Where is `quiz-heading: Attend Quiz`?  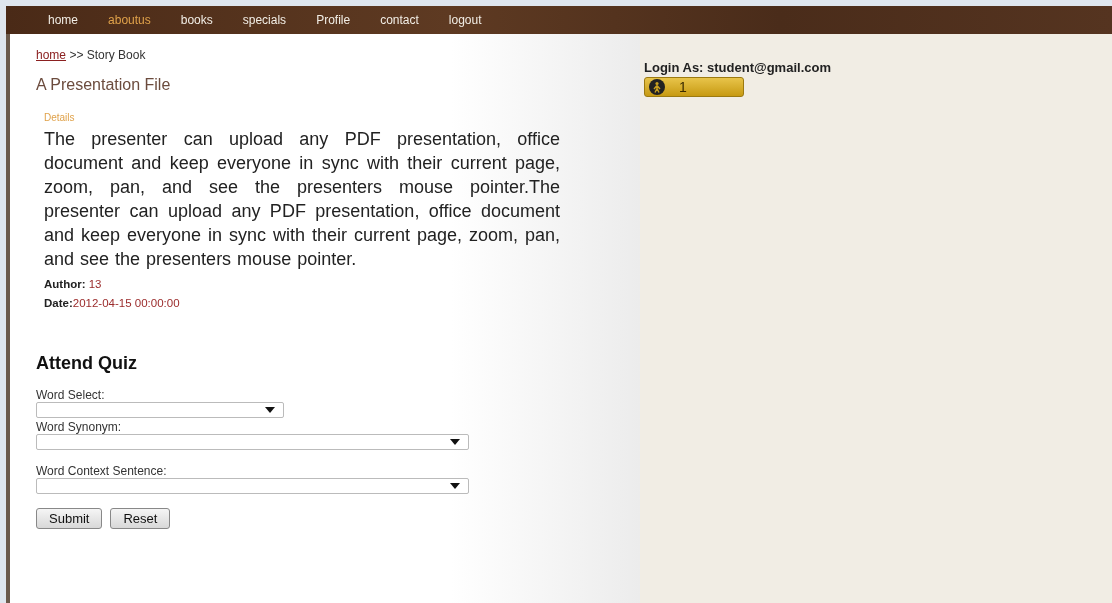
quiz-heading: Attend Quiz is located at coordinates (87, 363).